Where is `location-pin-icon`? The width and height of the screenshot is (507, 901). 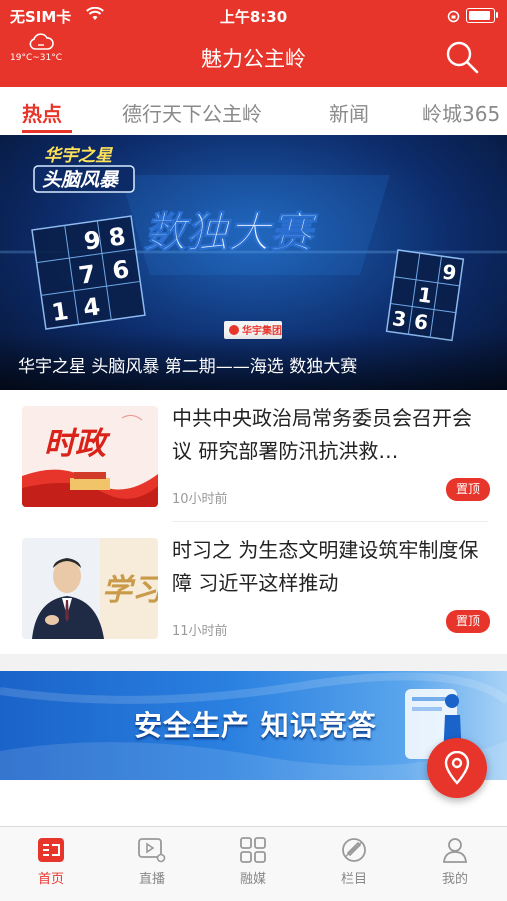 location-pin-icon is located at coordinates (457, 768).